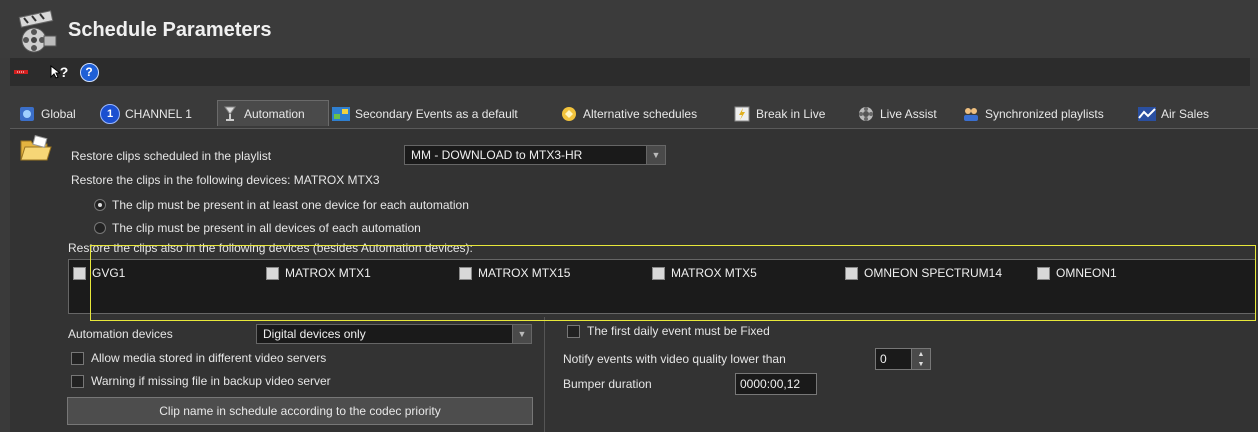 The image size is (1258, 432). Describe the element at coordinates (742, 114) in the screenshot. I see `break-in-live-icon` at that location.